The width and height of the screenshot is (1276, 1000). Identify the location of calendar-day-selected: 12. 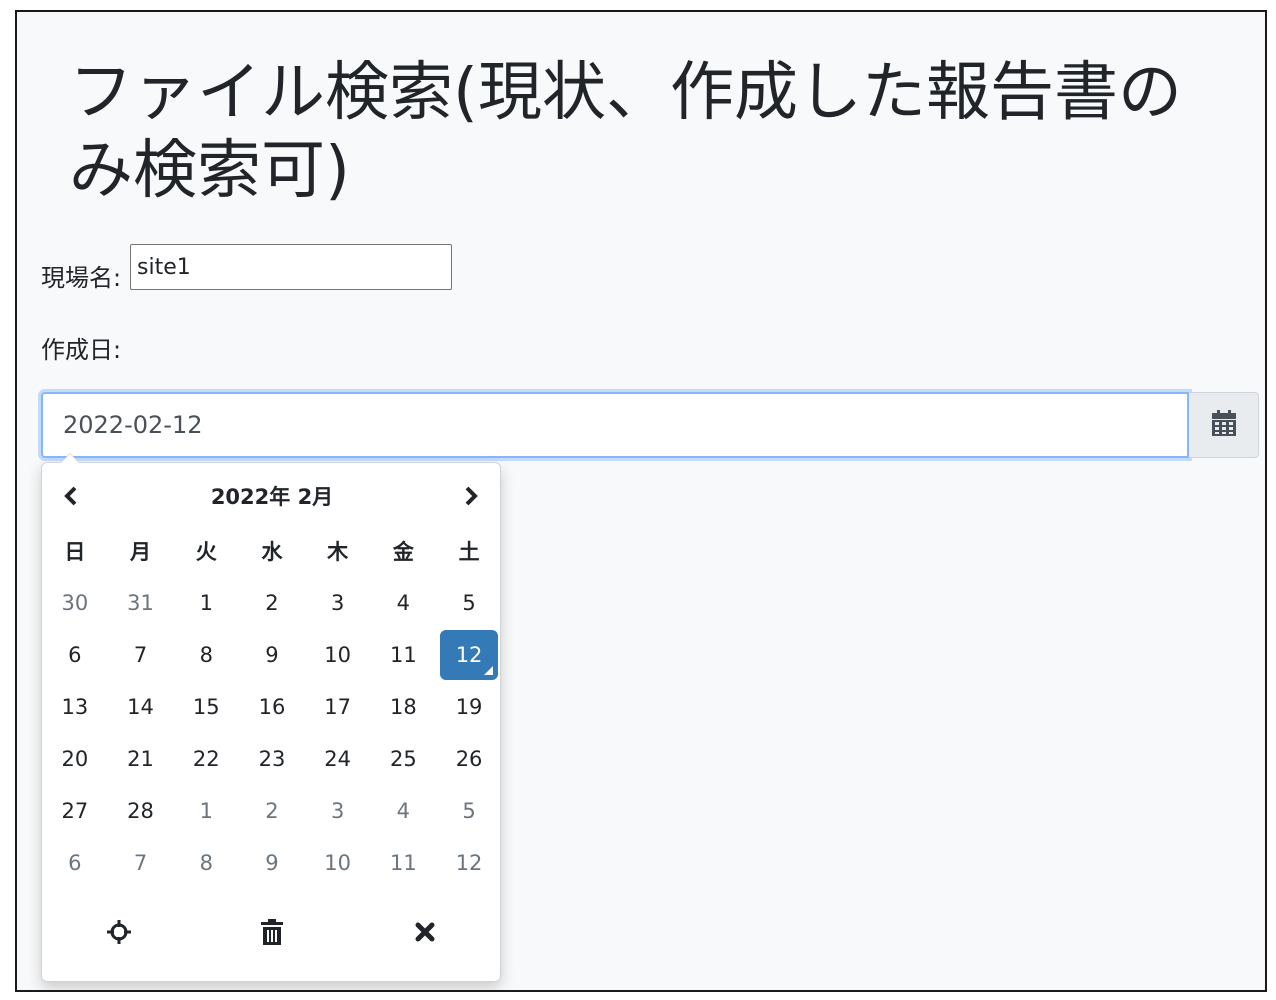
(469, 655).